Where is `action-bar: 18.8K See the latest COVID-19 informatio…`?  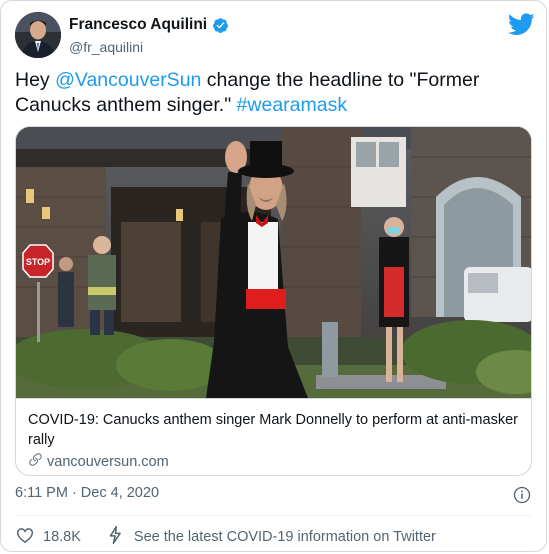
action-bar: 18.8K See the latest COVID-19 informatio… is located at coordinates (225, 537).